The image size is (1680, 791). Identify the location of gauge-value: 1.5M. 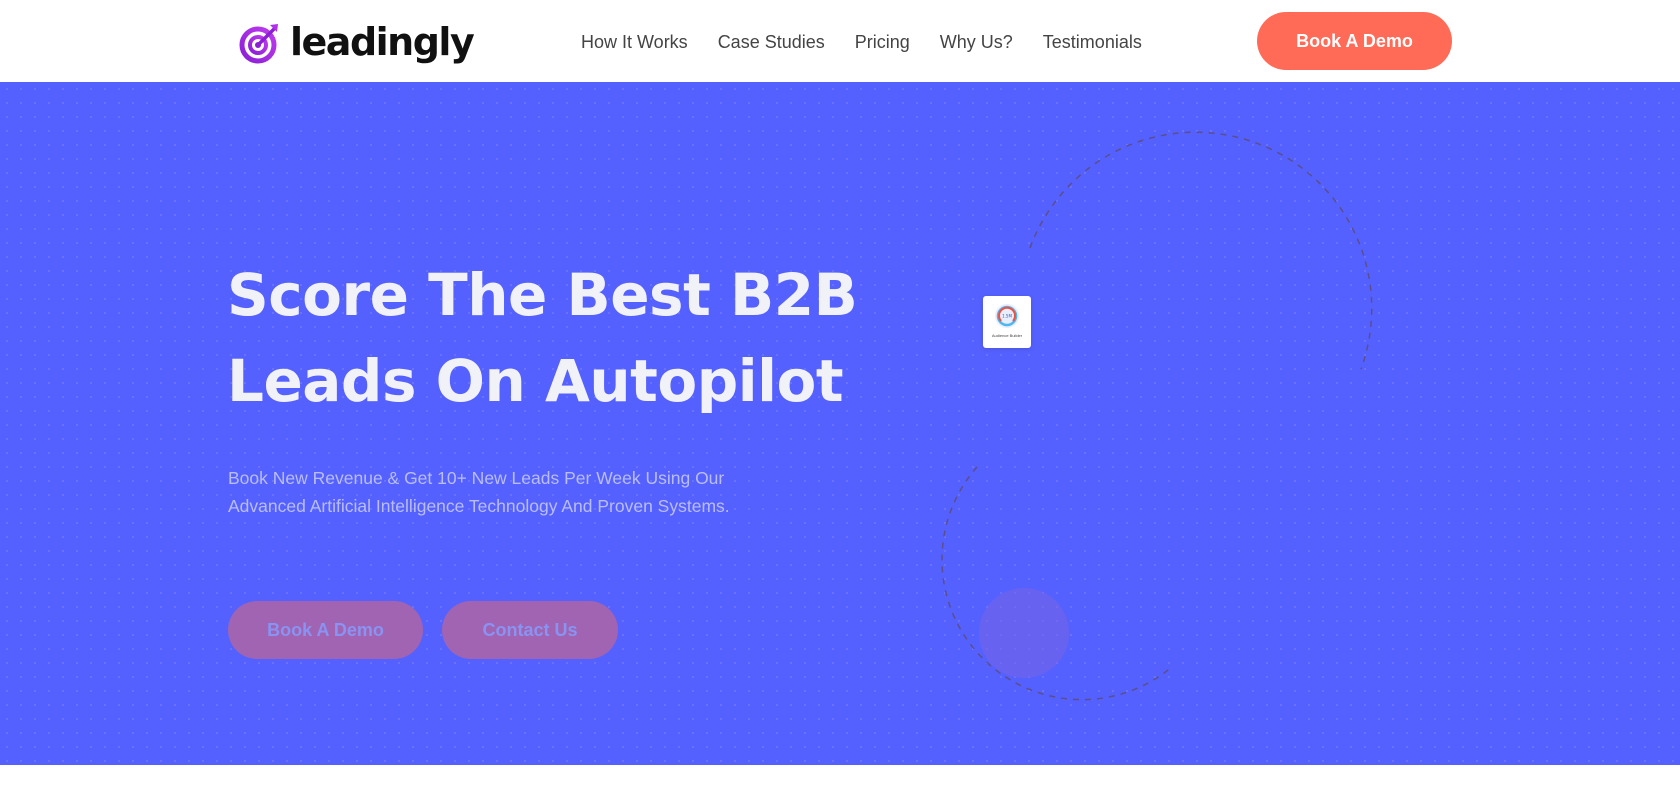
(1007, 316).